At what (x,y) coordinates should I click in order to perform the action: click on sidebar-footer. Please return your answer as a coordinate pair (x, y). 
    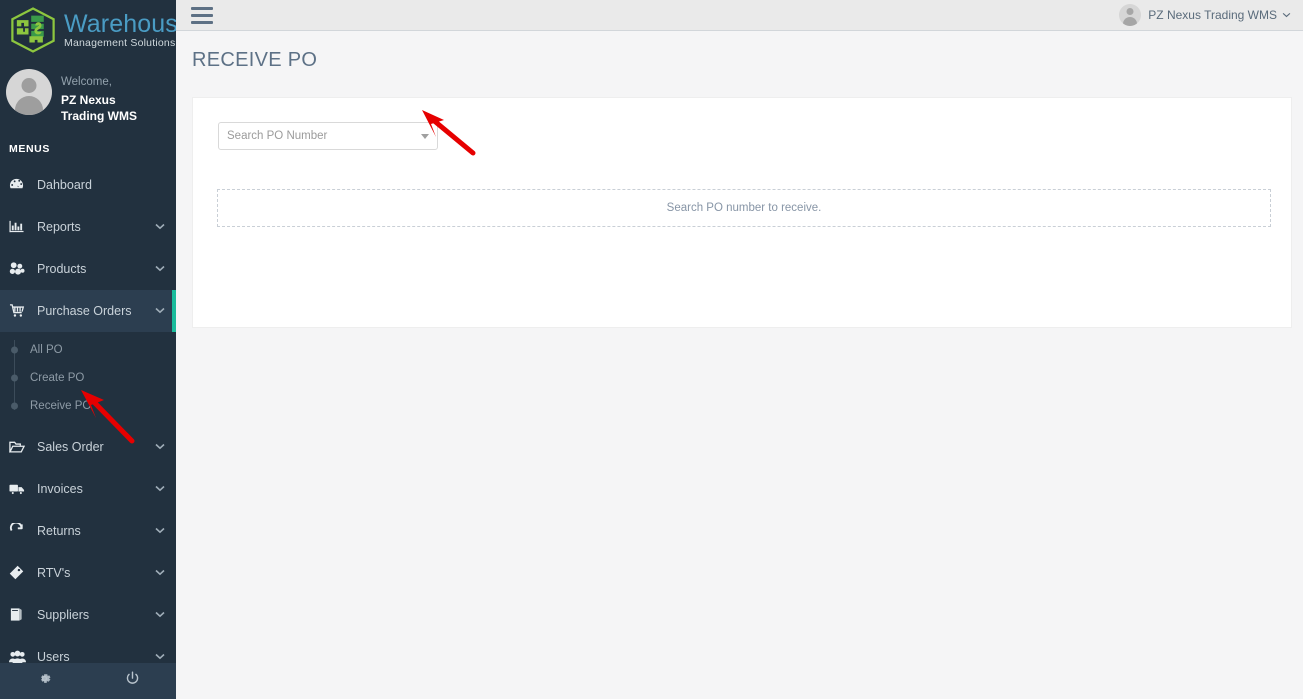
    Looking at the image, I should click on (88, 681).